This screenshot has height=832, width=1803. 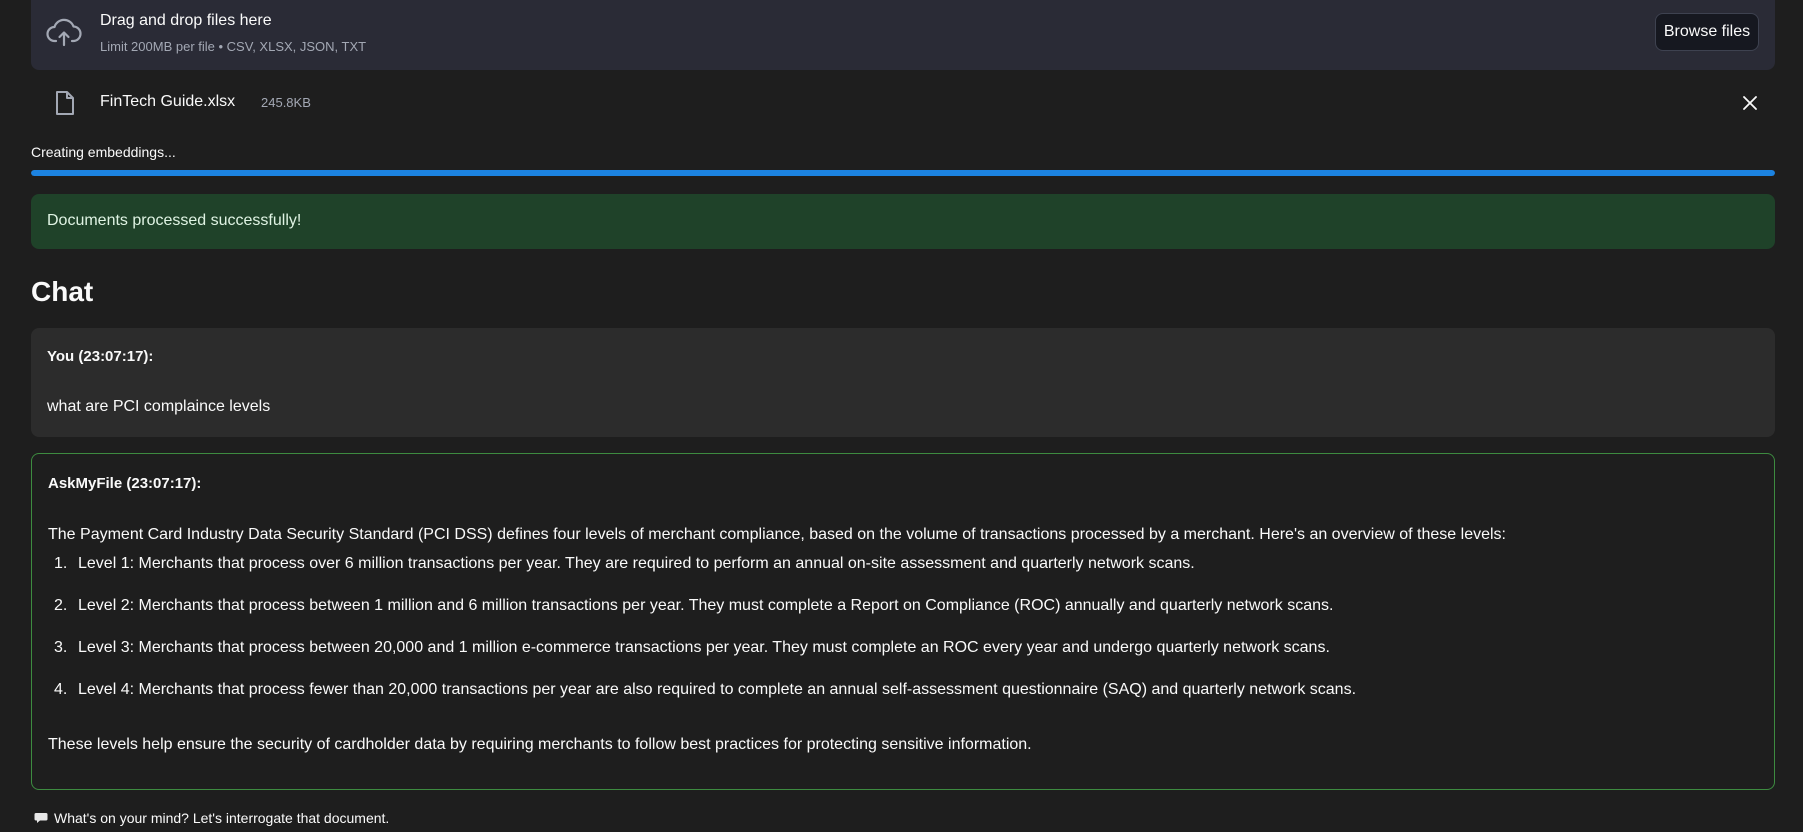 I want to click on message-author: You (23:07:17):, so click(x=100, y=356).